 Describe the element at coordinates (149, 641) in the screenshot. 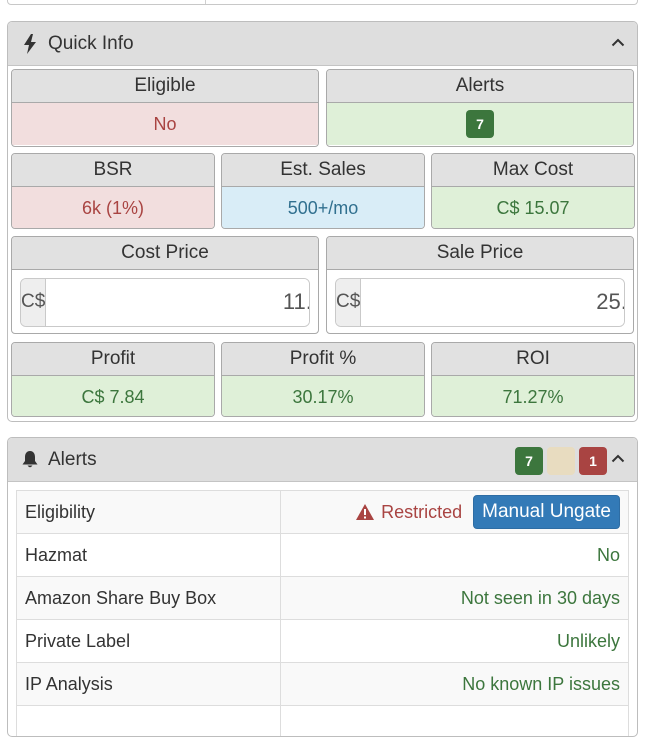

I see `alerts-row-label: Private Label` at that location.